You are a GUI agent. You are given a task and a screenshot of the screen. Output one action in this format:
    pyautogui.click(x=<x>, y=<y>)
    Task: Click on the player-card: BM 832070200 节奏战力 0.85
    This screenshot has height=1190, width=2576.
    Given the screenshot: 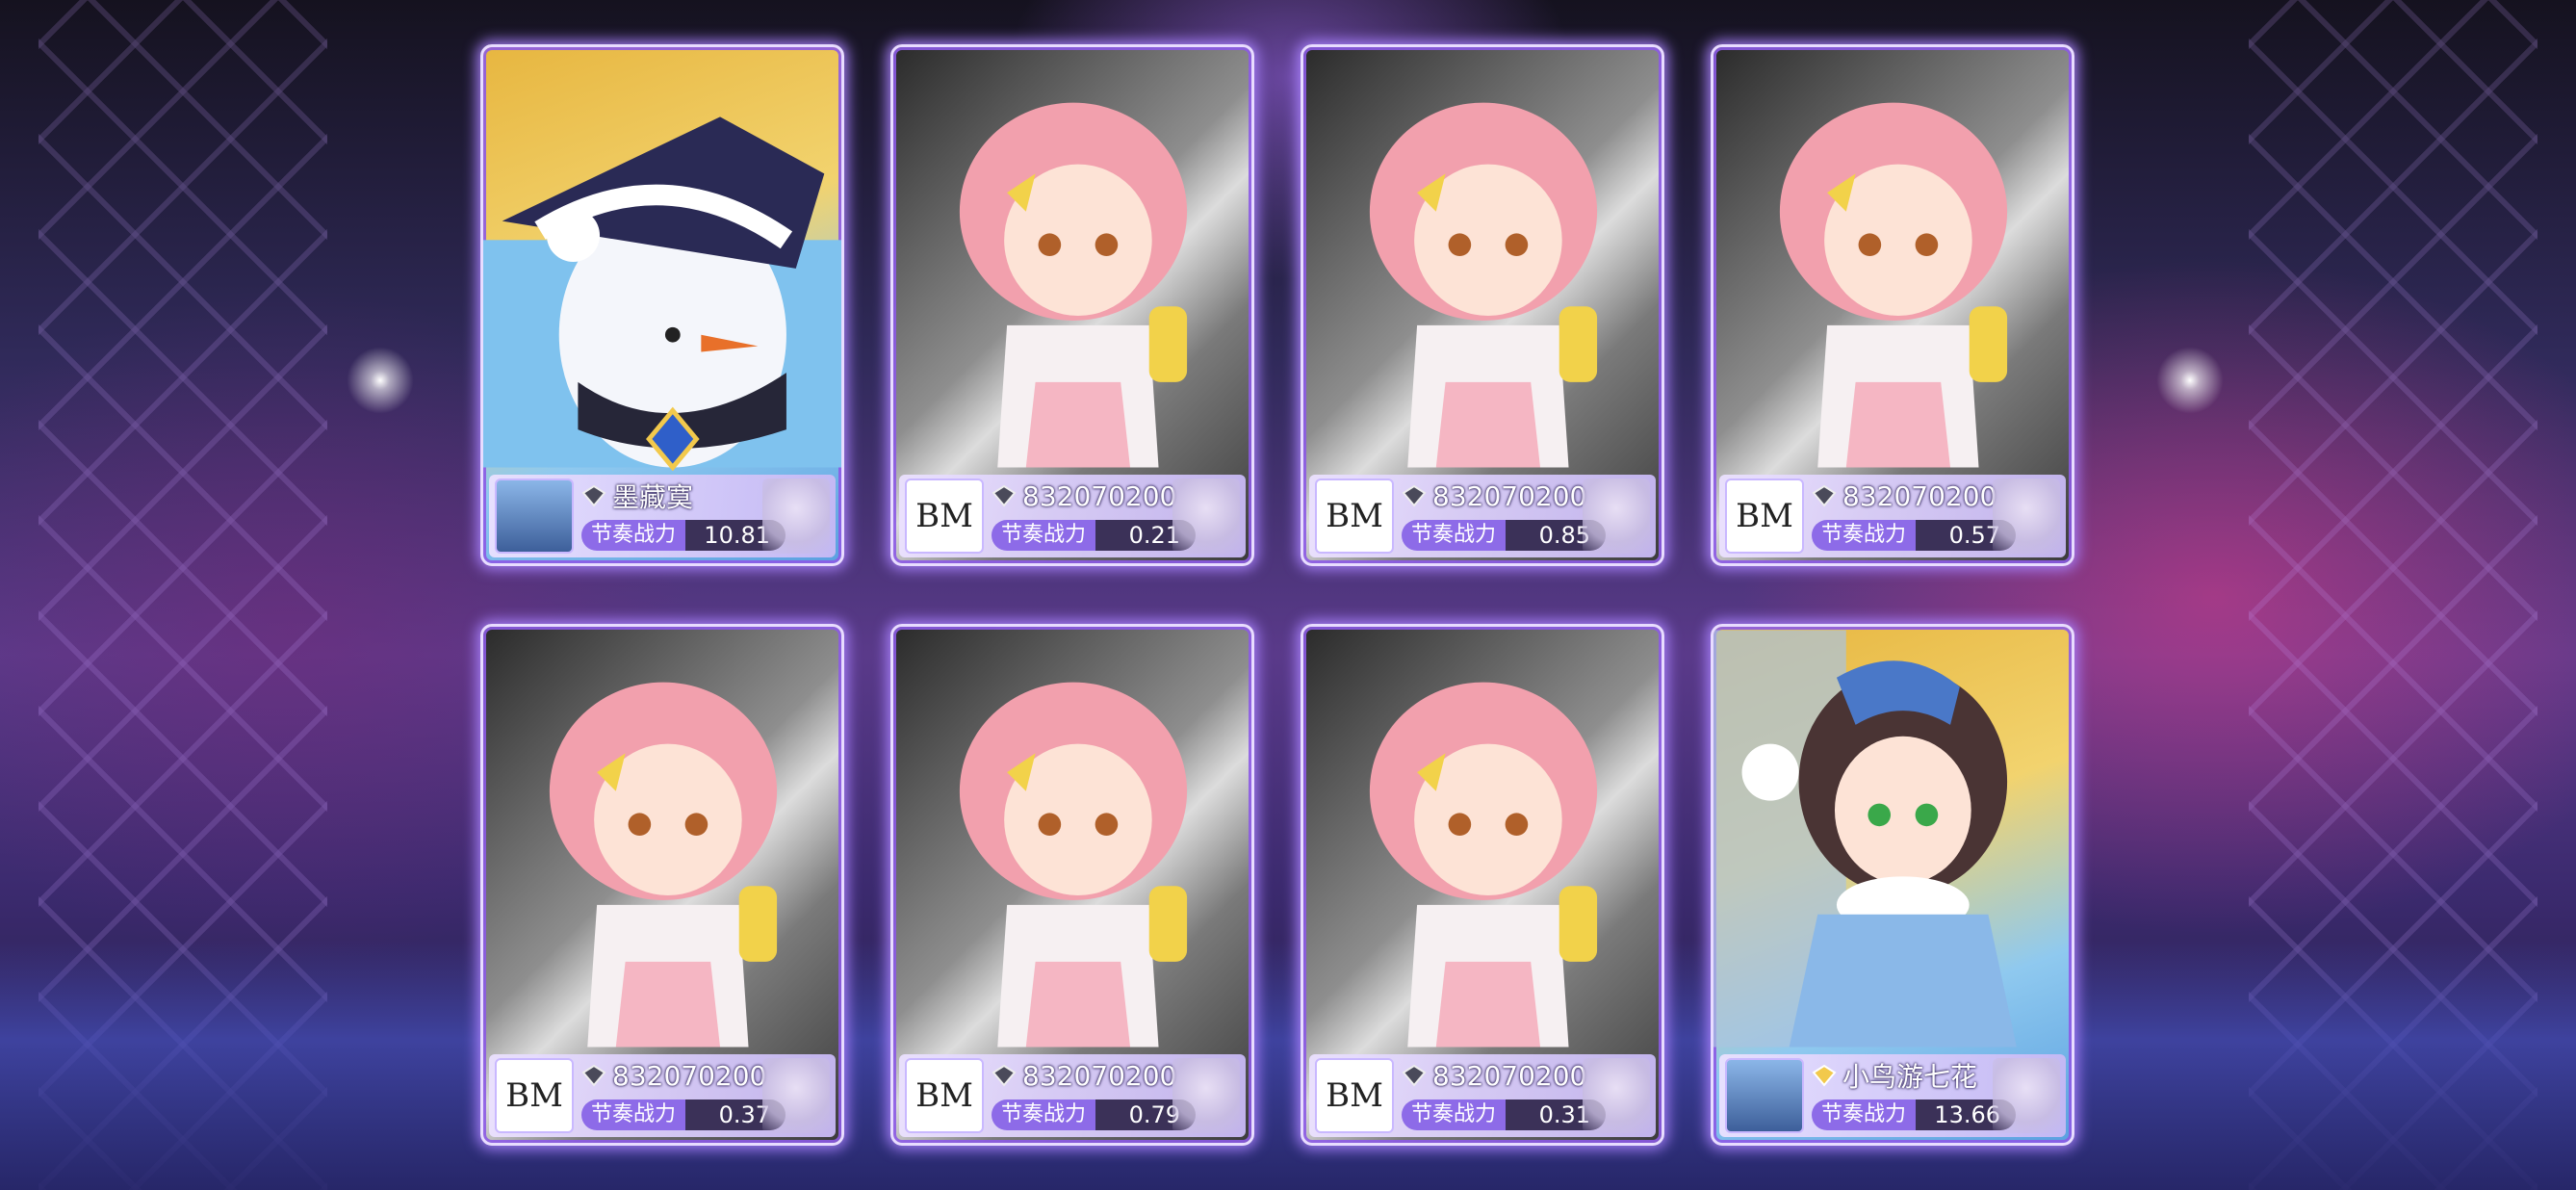 What is the action you would take?
    pyautogui.click(x=1482, y=305)
    